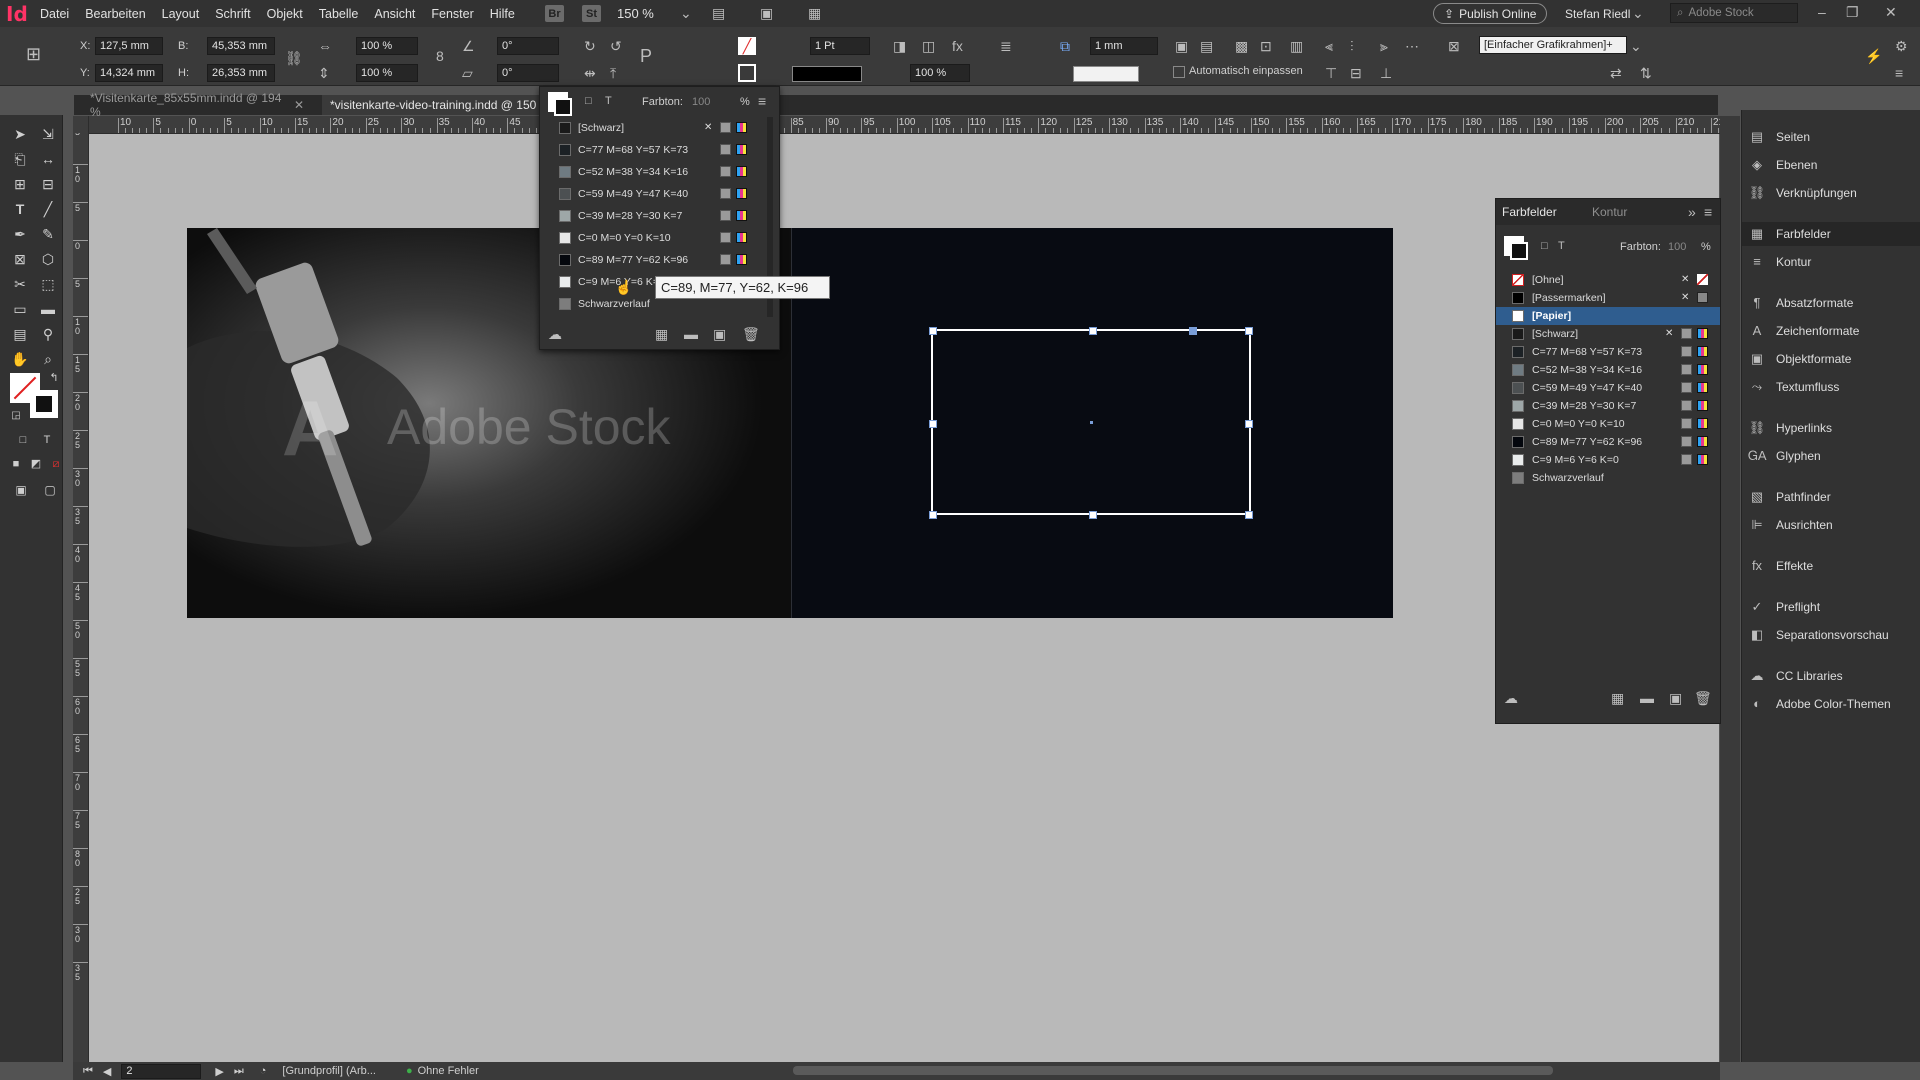 The height and width of the screenshot is (1080, 1920). Describe the element at coordinates (1241, 46) in the screenshot. I see `fill-frame-icon: ▩` at that location.